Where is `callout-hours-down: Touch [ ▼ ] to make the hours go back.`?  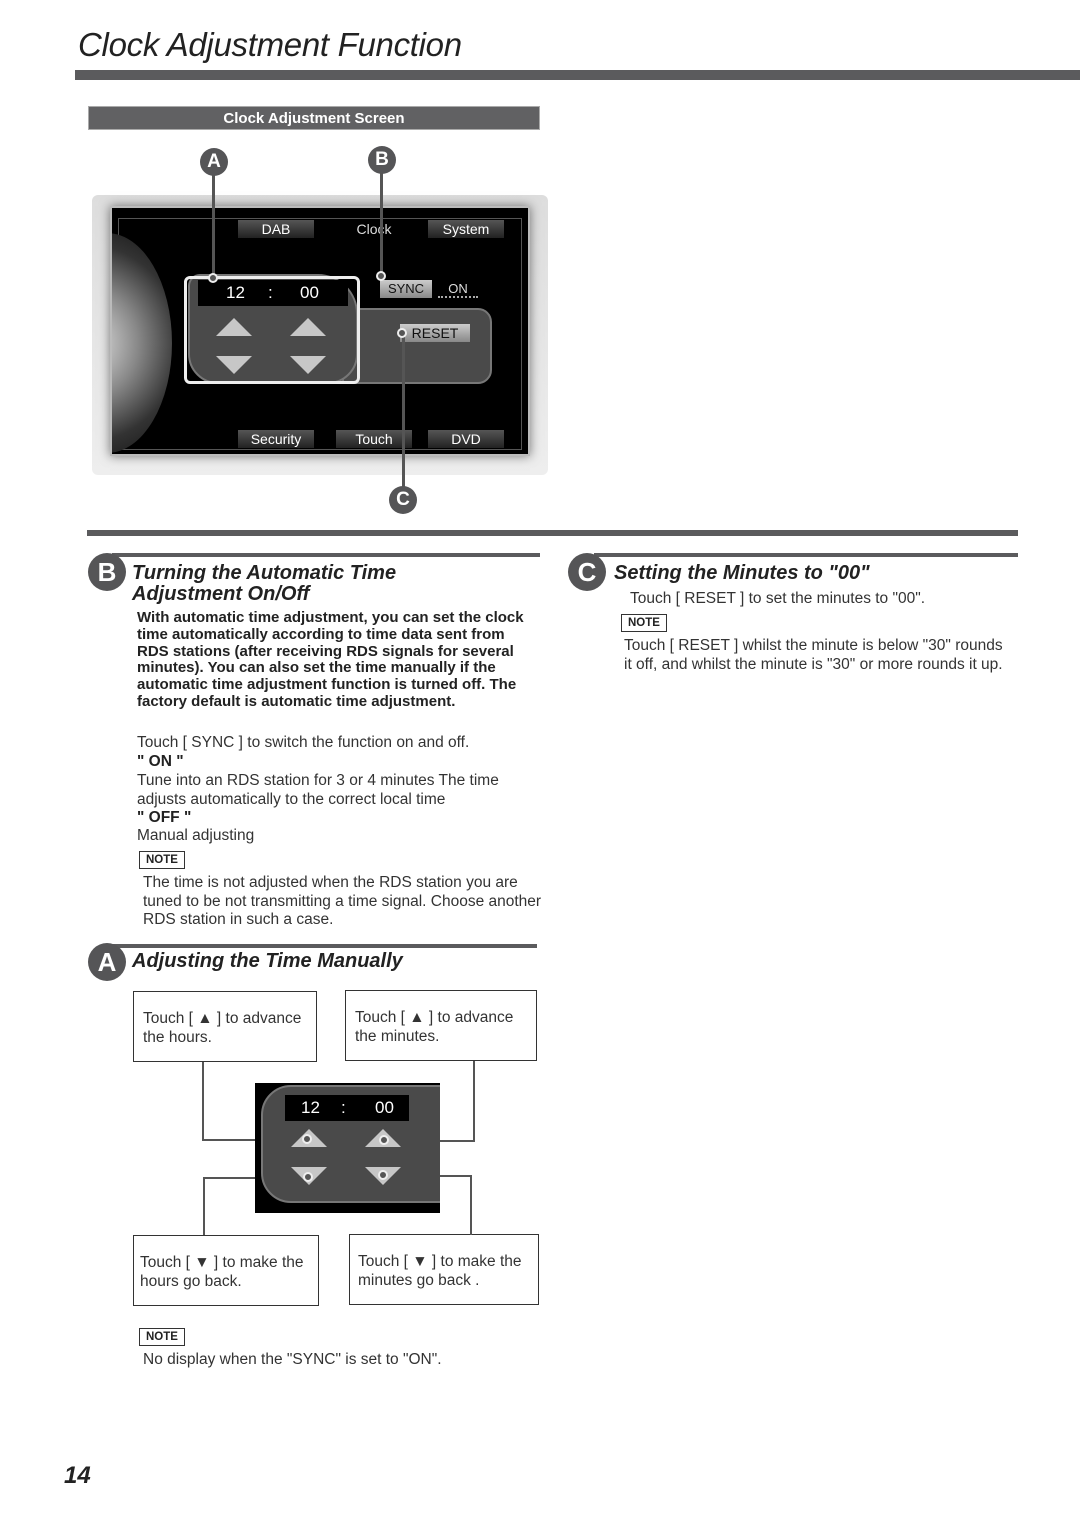 callout-hours-down: Touch [ ▼ ] to make the hours go back. is located at coordinates (226, 1270).